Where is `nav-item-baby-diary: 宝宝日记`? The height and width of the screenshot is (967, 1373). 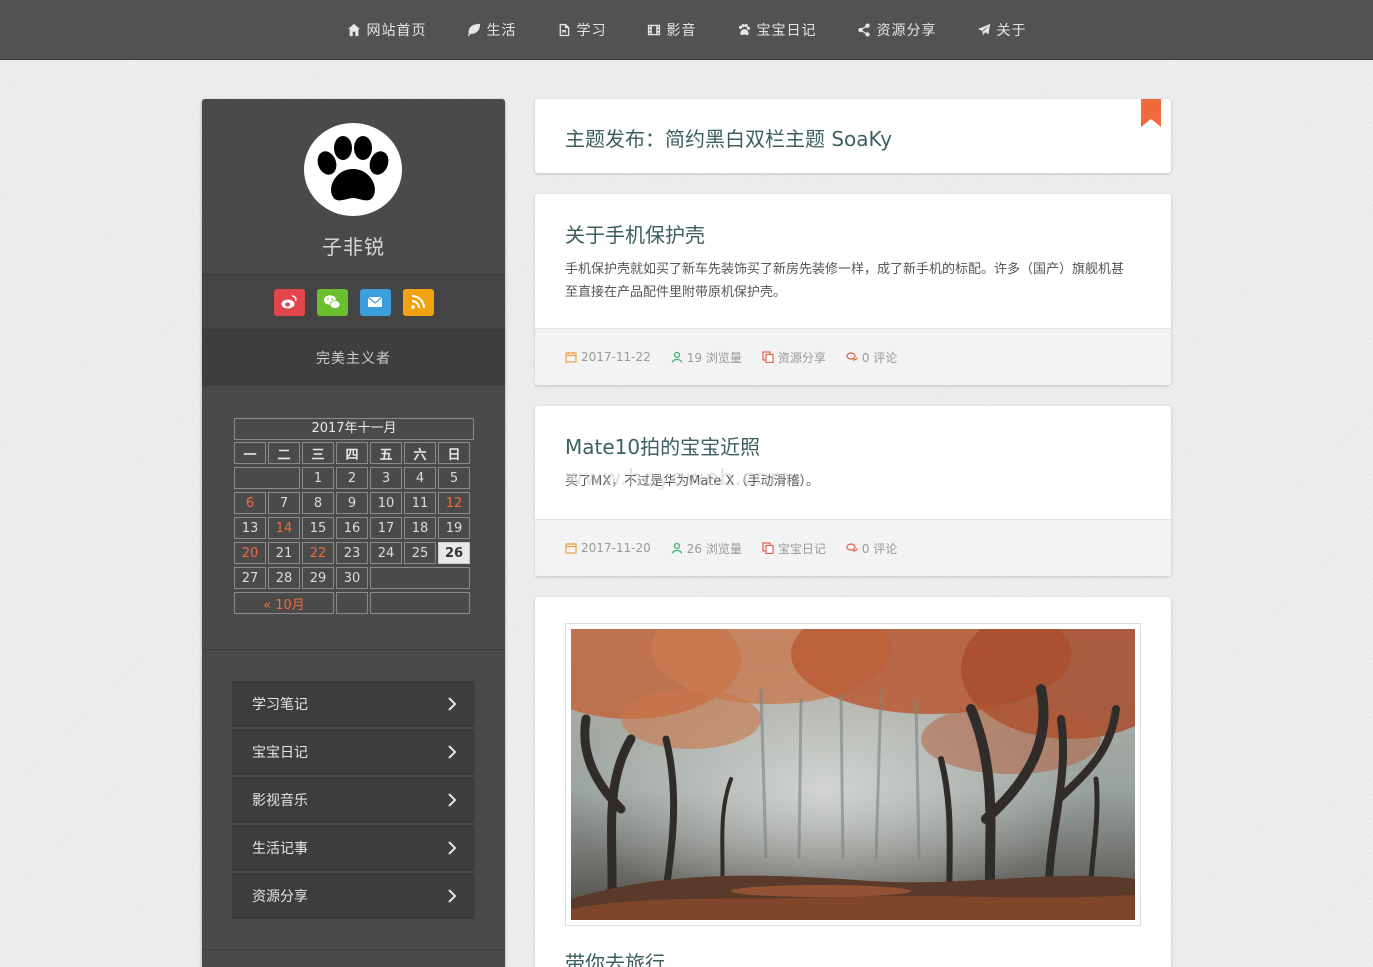 nav-item-baby-diary: 宝宝日记 is located at coordinates (777, 30).